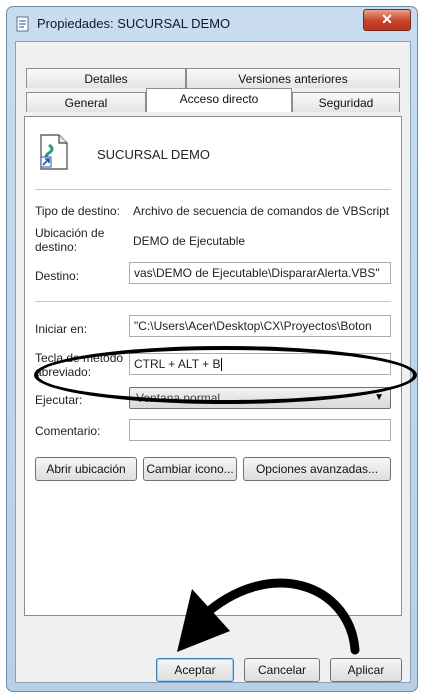 The image size is (423, 694). What do you see at coordinates (260, 364) in the screenshot?
I see `hotkey-input: CTRL + ALT + B` at bounding box center [260, 364].